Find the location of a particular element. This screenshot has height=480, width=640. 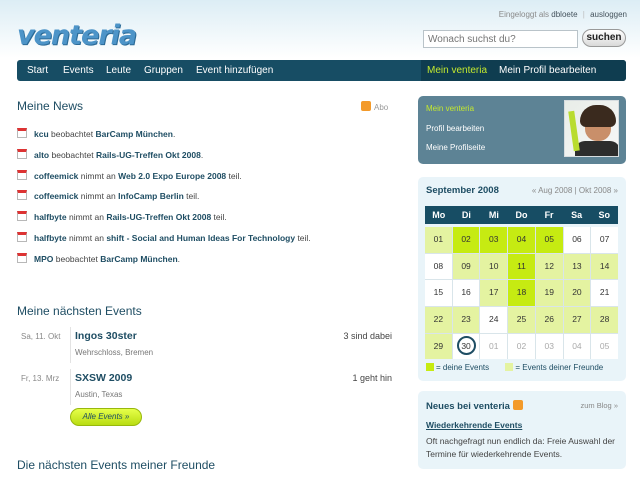

calendar-day: 11 is located at coordinates (521, 266).